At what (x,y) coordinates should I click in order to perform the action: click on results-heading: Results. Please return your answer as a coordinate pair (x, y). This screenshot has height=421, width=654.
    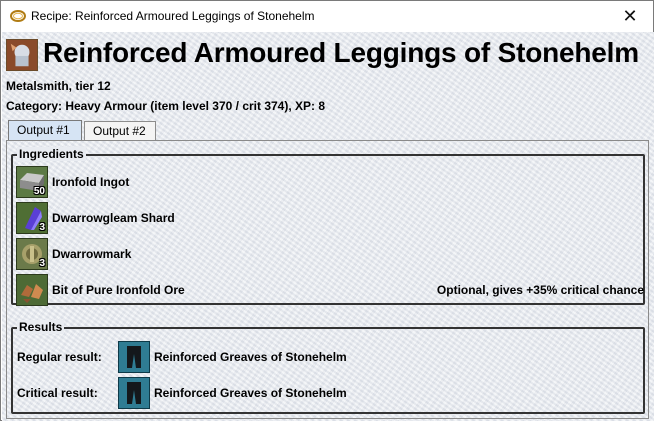
    Looking at the image, I should click on (41, 327).